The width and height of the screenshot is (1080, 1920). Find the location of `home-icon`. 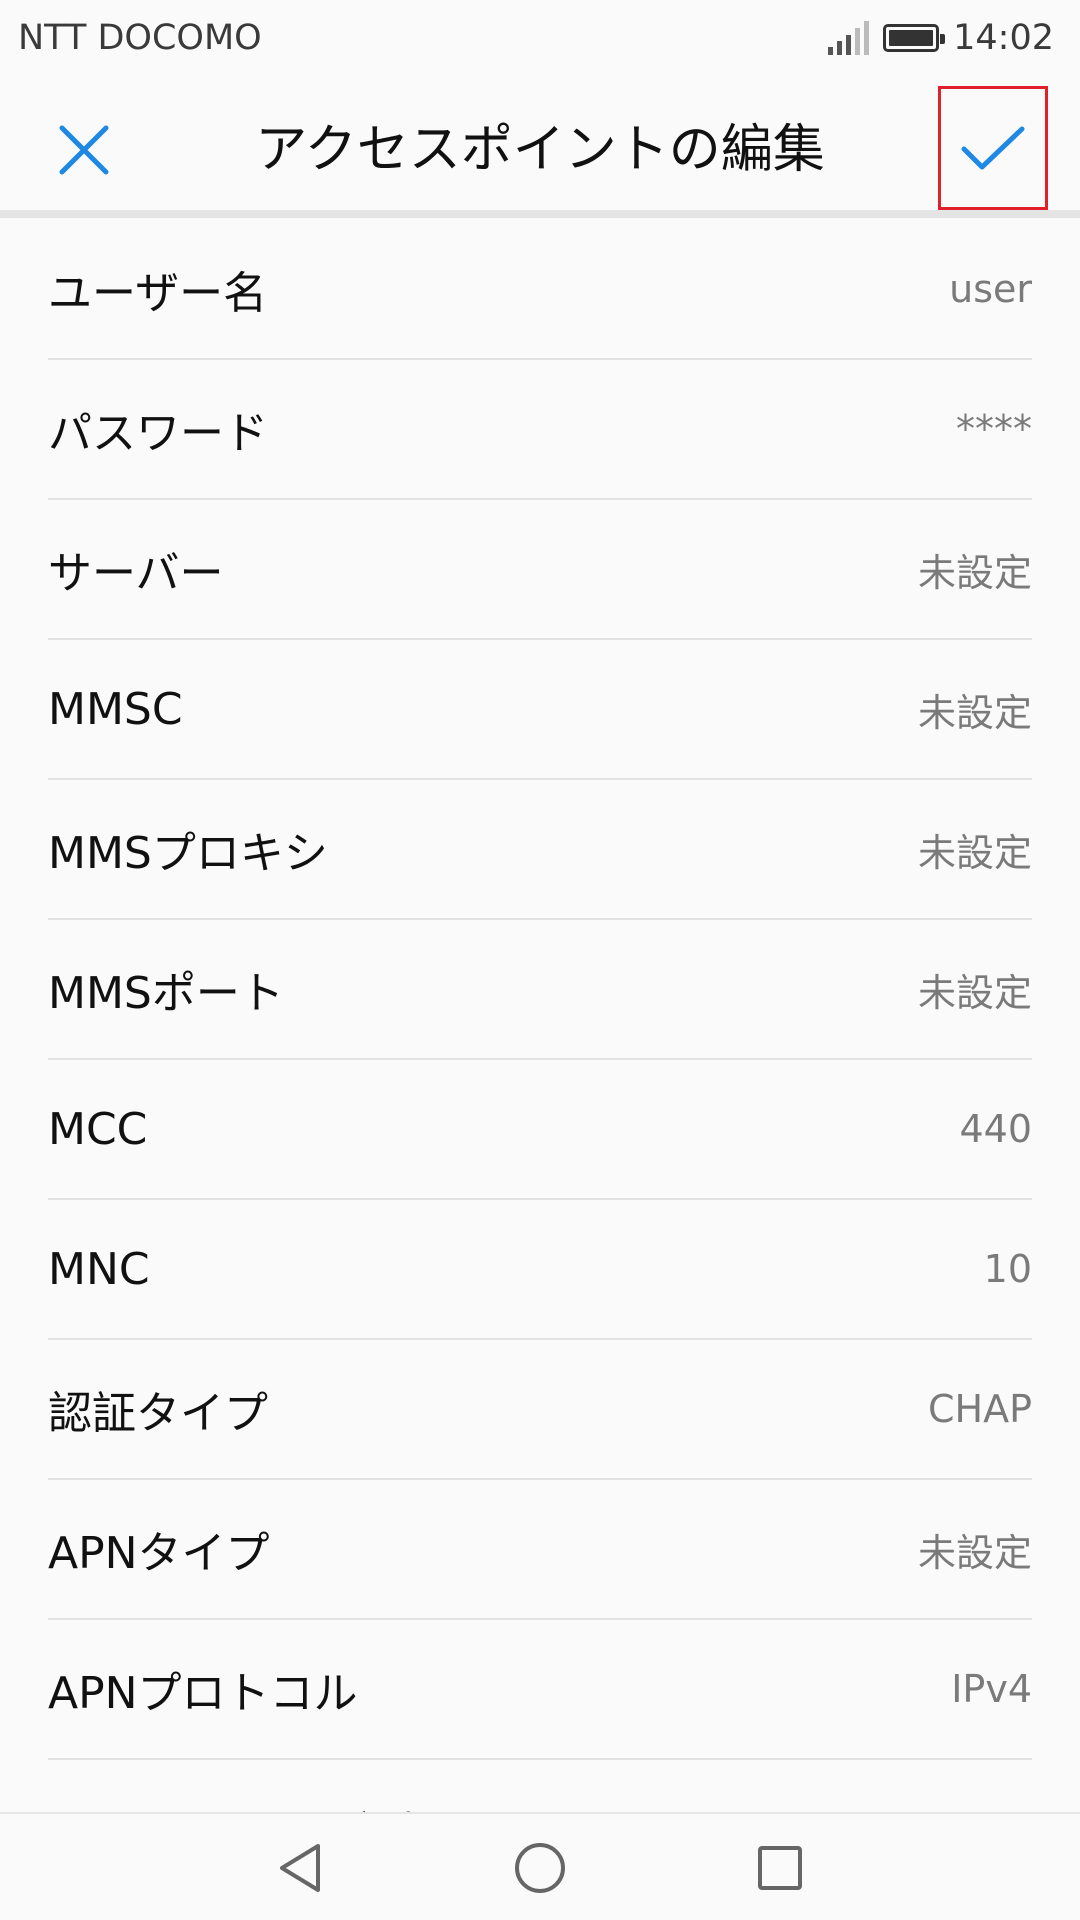

home-icon is located at coordinates (540, 1868).